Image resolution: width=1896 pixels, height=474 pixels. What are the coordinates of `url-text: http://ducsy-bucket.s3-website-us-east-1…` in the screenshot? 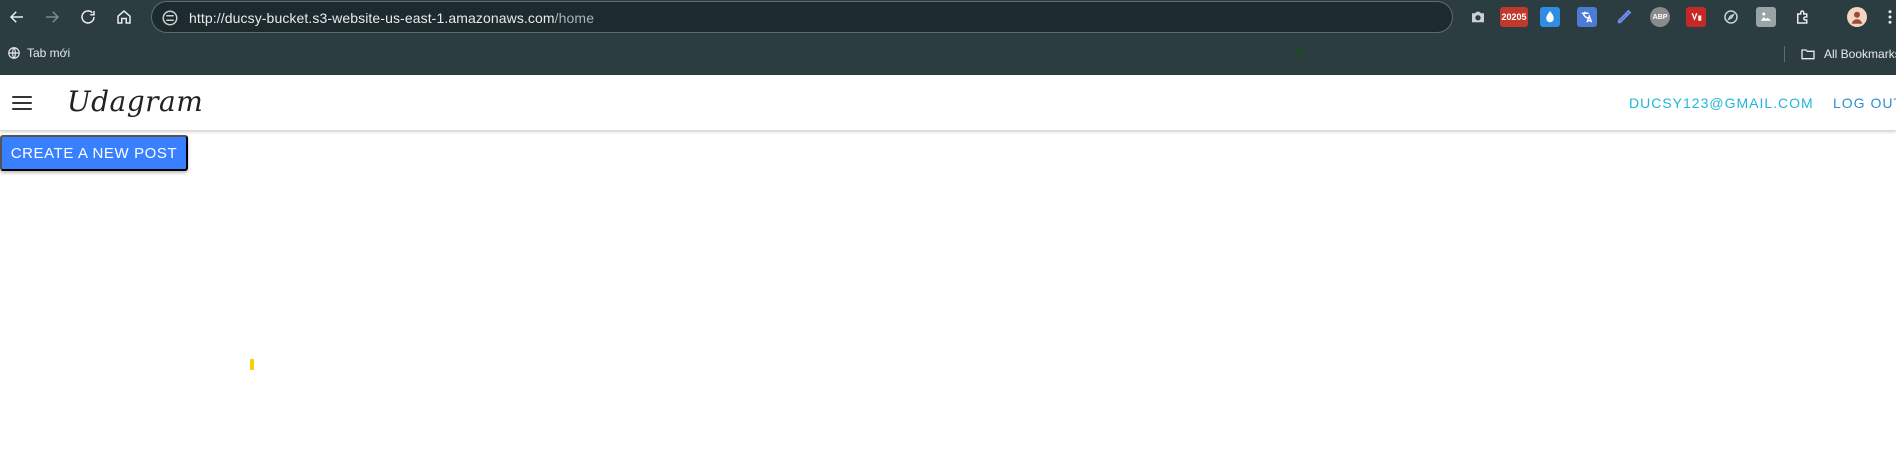 It's located at (391, 18).